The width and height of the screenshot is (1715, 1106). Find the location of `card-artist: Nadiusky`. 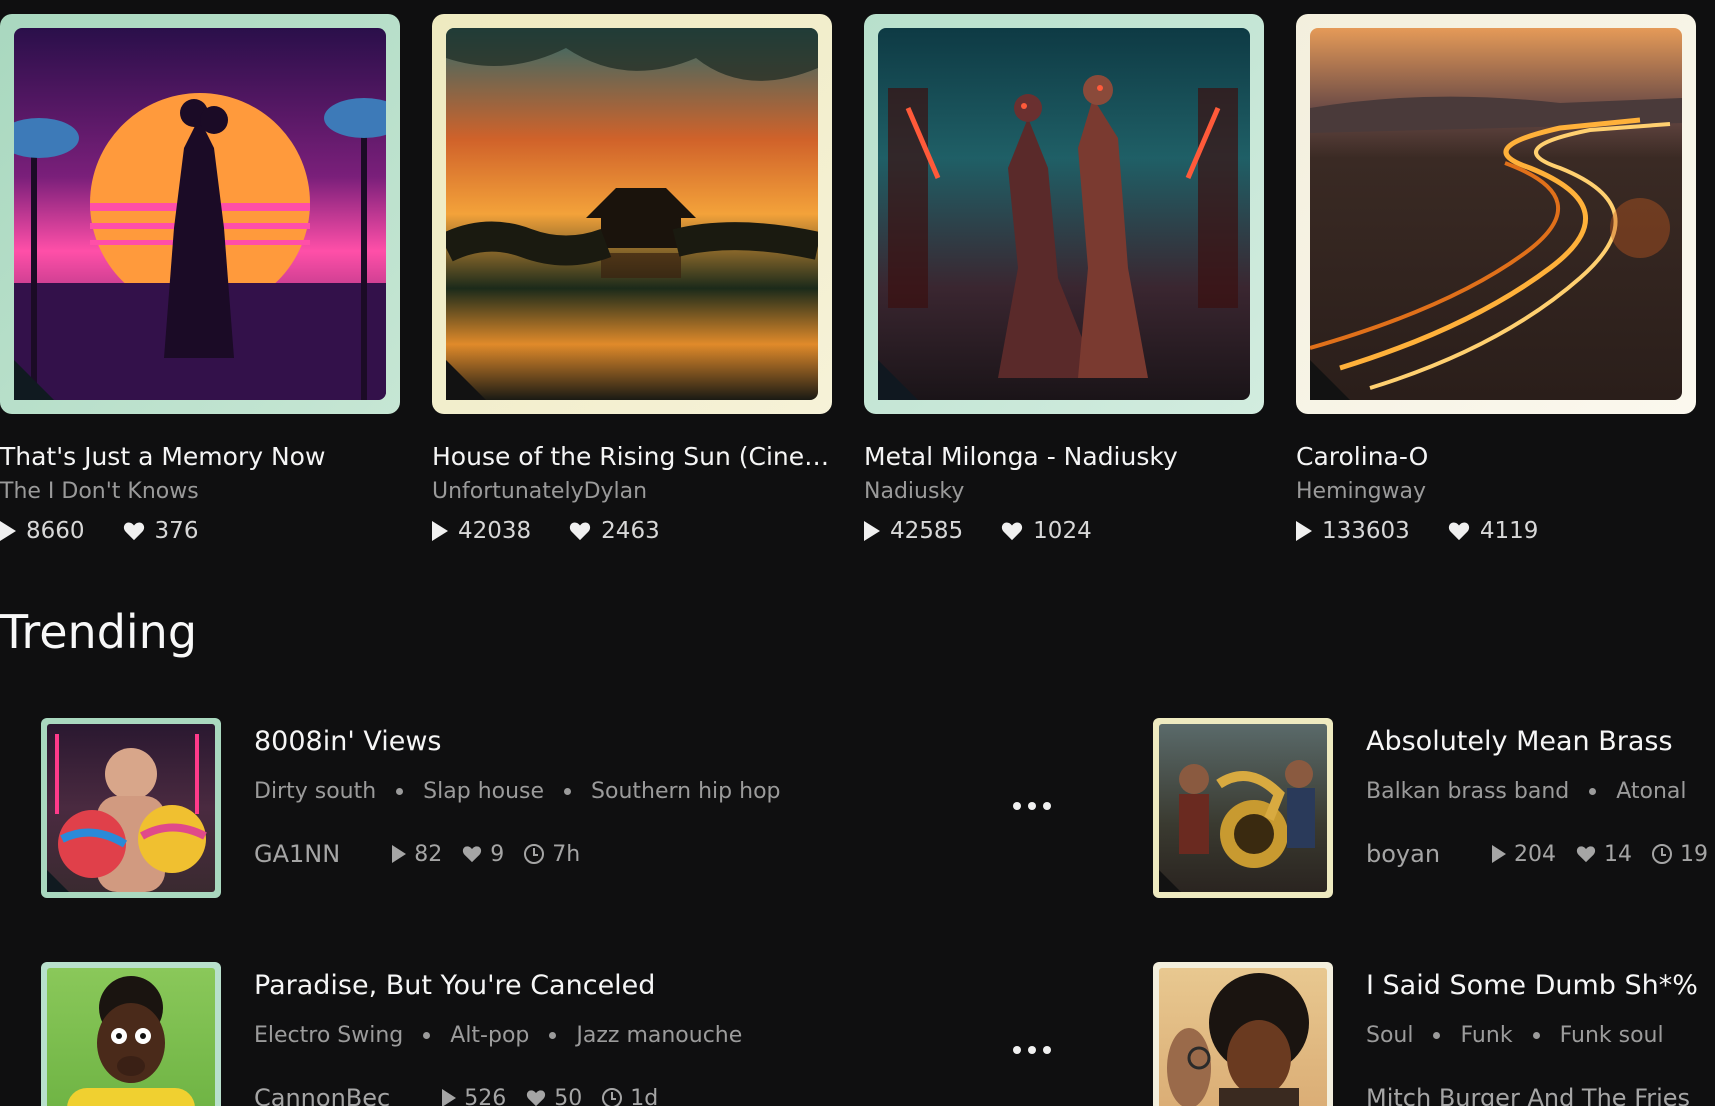

card-artist: Nadiusky is located at coordinates (1064, 491).